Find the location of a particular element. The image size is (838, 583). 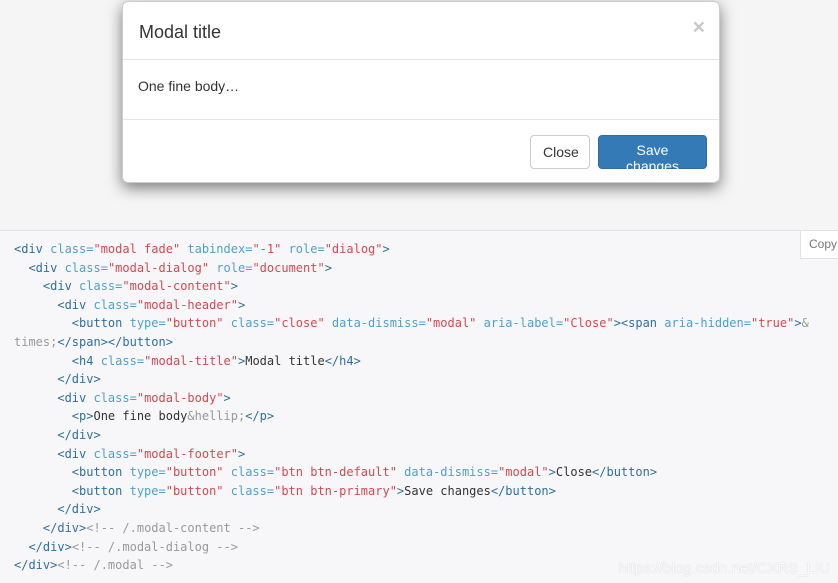

code-token: "-1" is located at coordinates (267, 249).